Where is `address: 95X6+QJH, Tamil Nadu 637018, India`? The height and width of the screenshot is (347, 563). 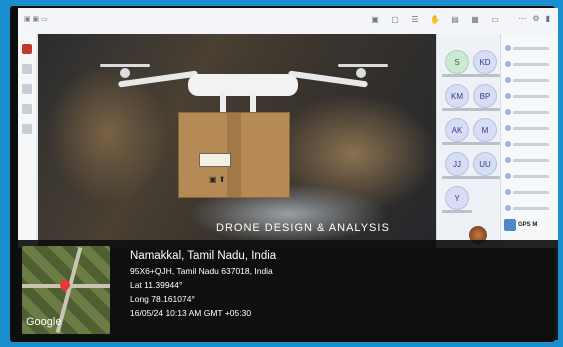
address: 95X6+QJH, Tamil Nadu 637018, India is located at coordinates (201, 271).